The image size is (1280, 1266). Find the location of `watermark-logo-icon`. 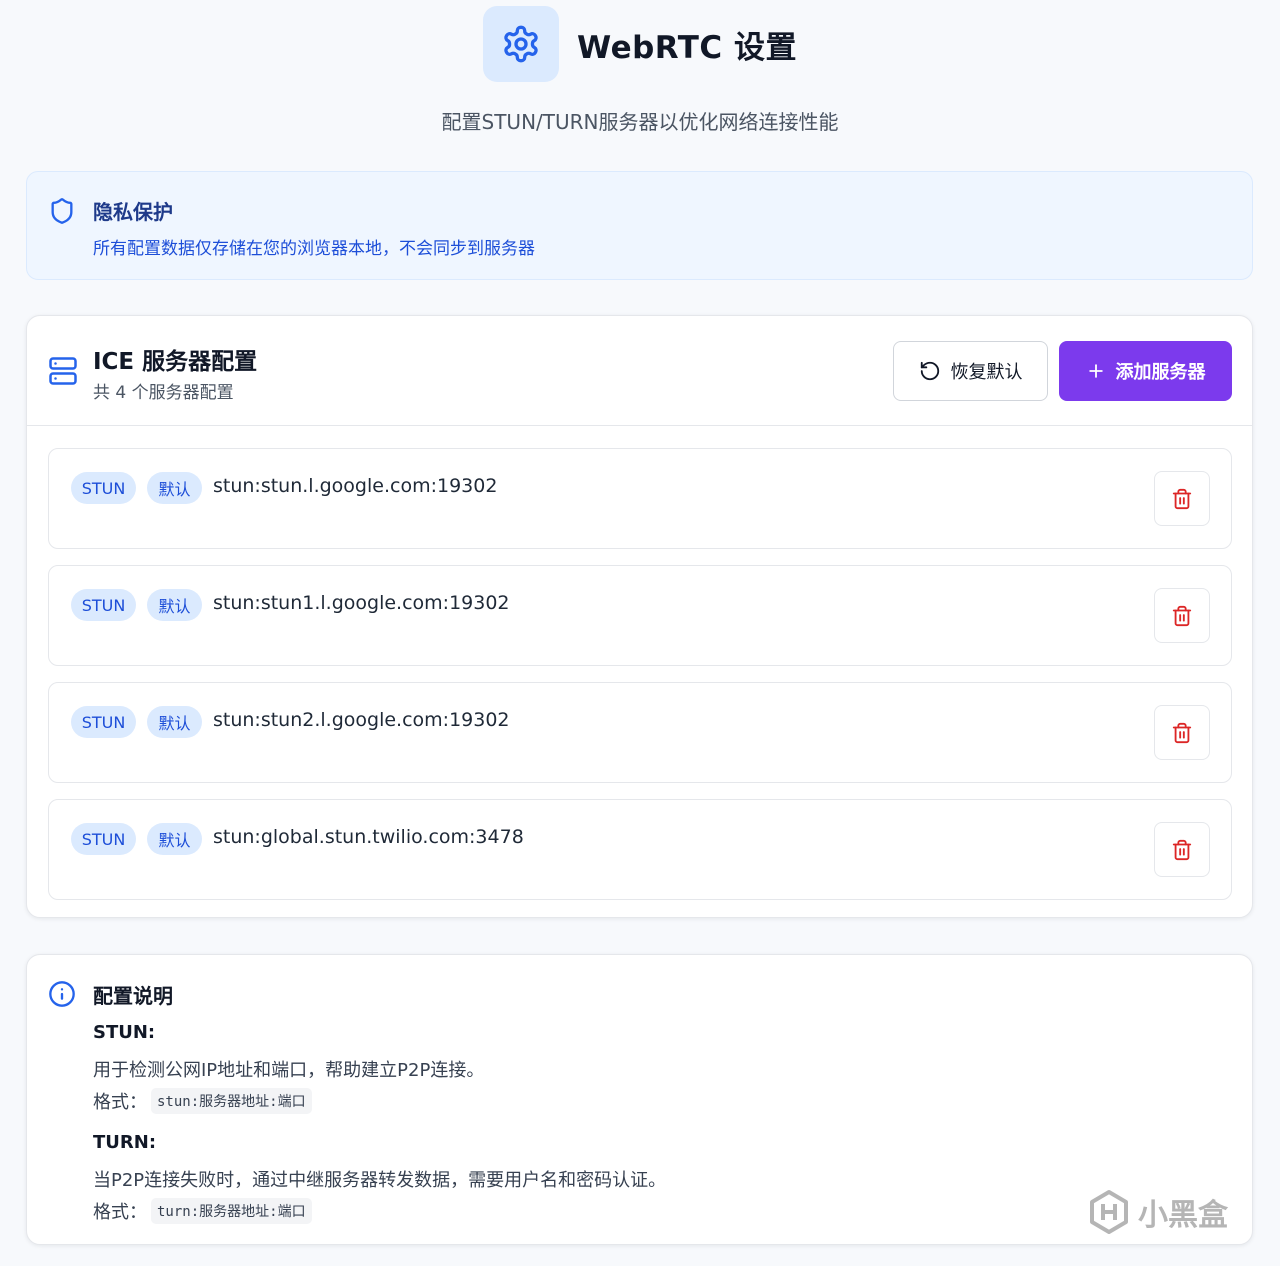

watermark-logo-icon is located at coordinates (1109, 1212).